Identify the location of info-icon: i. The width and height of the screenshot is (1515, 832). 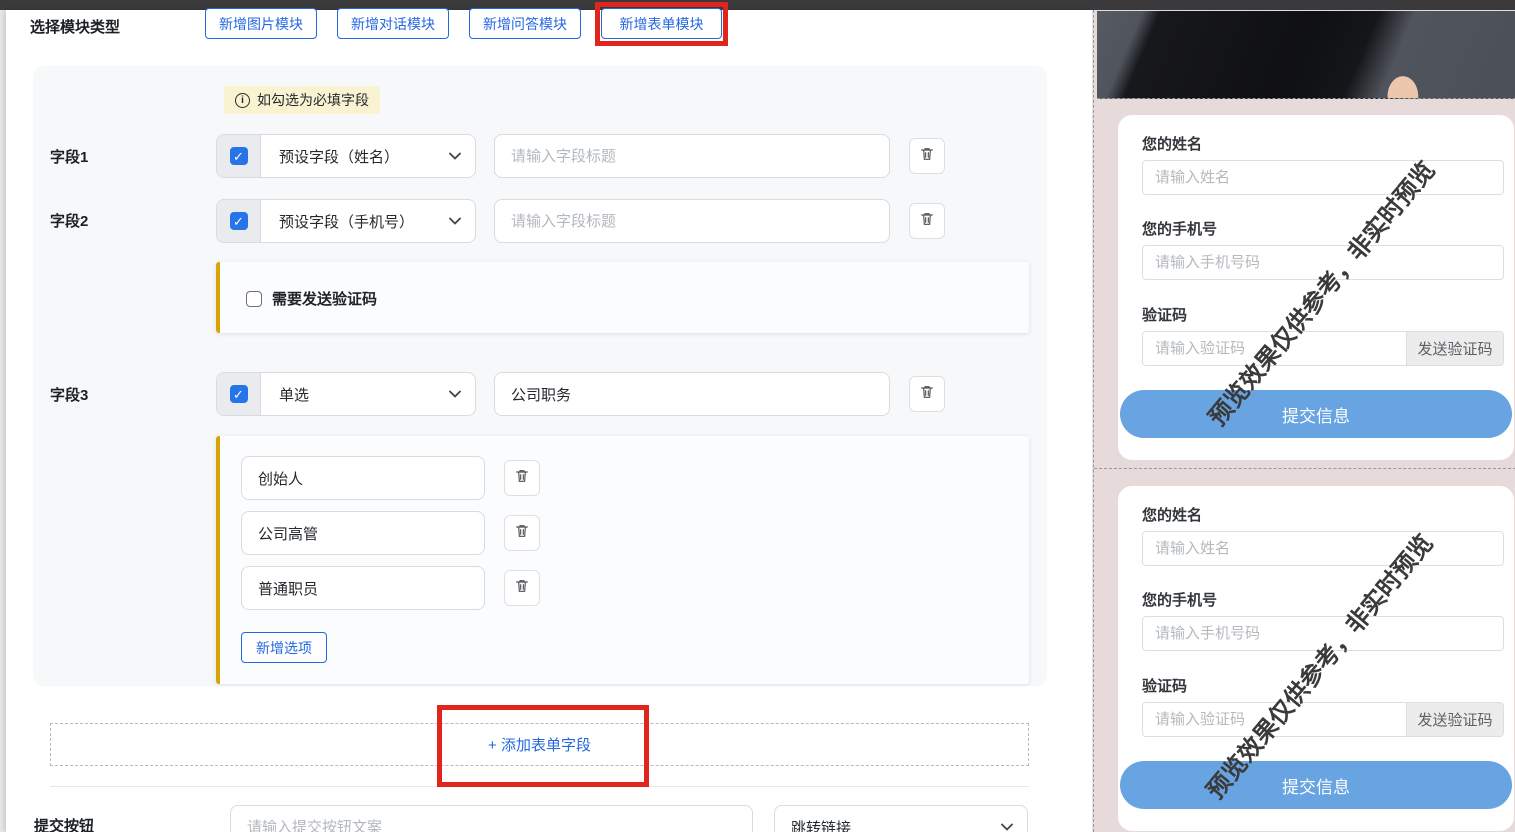
(242, 100).